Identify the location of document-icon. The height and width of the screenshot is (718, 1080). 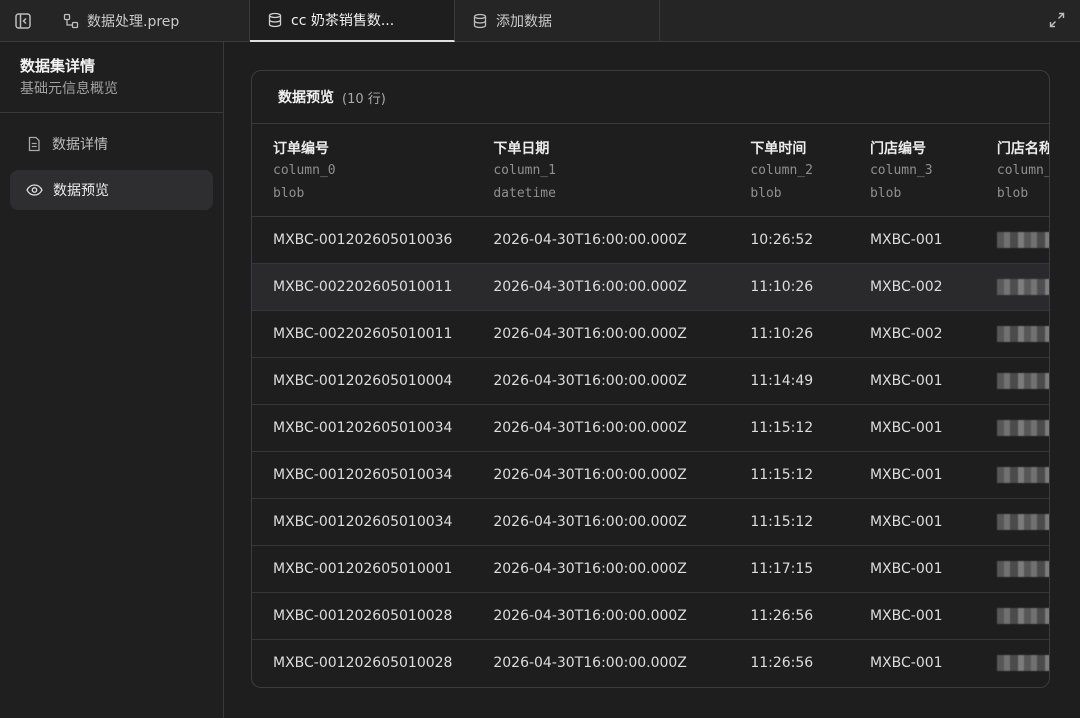
(34, 144).